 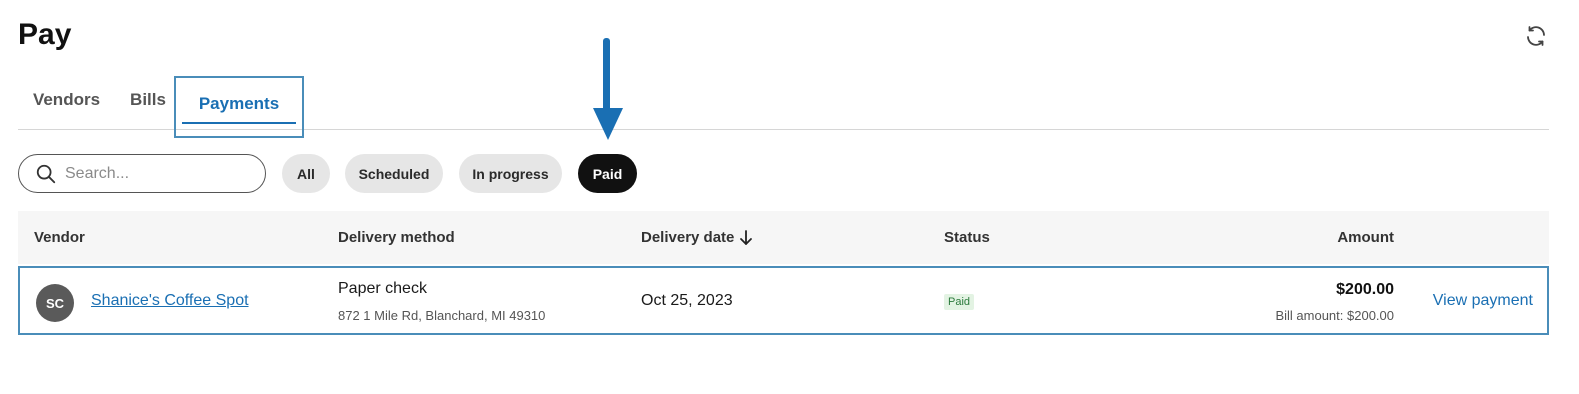 I want to click on tab-payments: Payments, so click(x=239, y=107).